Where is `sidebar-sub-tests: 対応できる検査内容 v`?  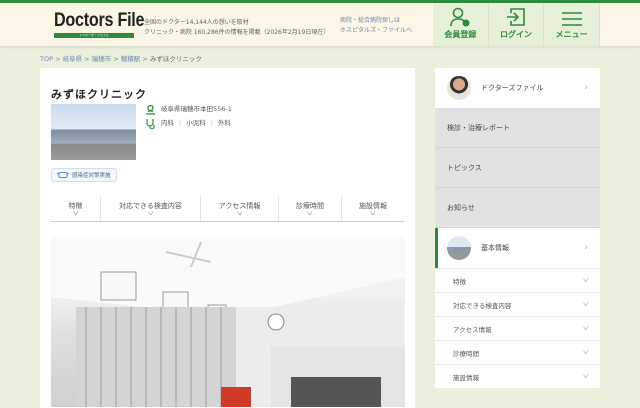 sidebar-sub-tests: 対応できる検査内容 v is located at coordinates (517, 304).